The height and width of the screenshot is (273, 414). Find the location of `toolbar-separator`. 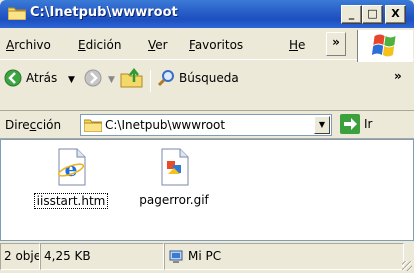

toolbar-separator is located at coordinates (150, 81).